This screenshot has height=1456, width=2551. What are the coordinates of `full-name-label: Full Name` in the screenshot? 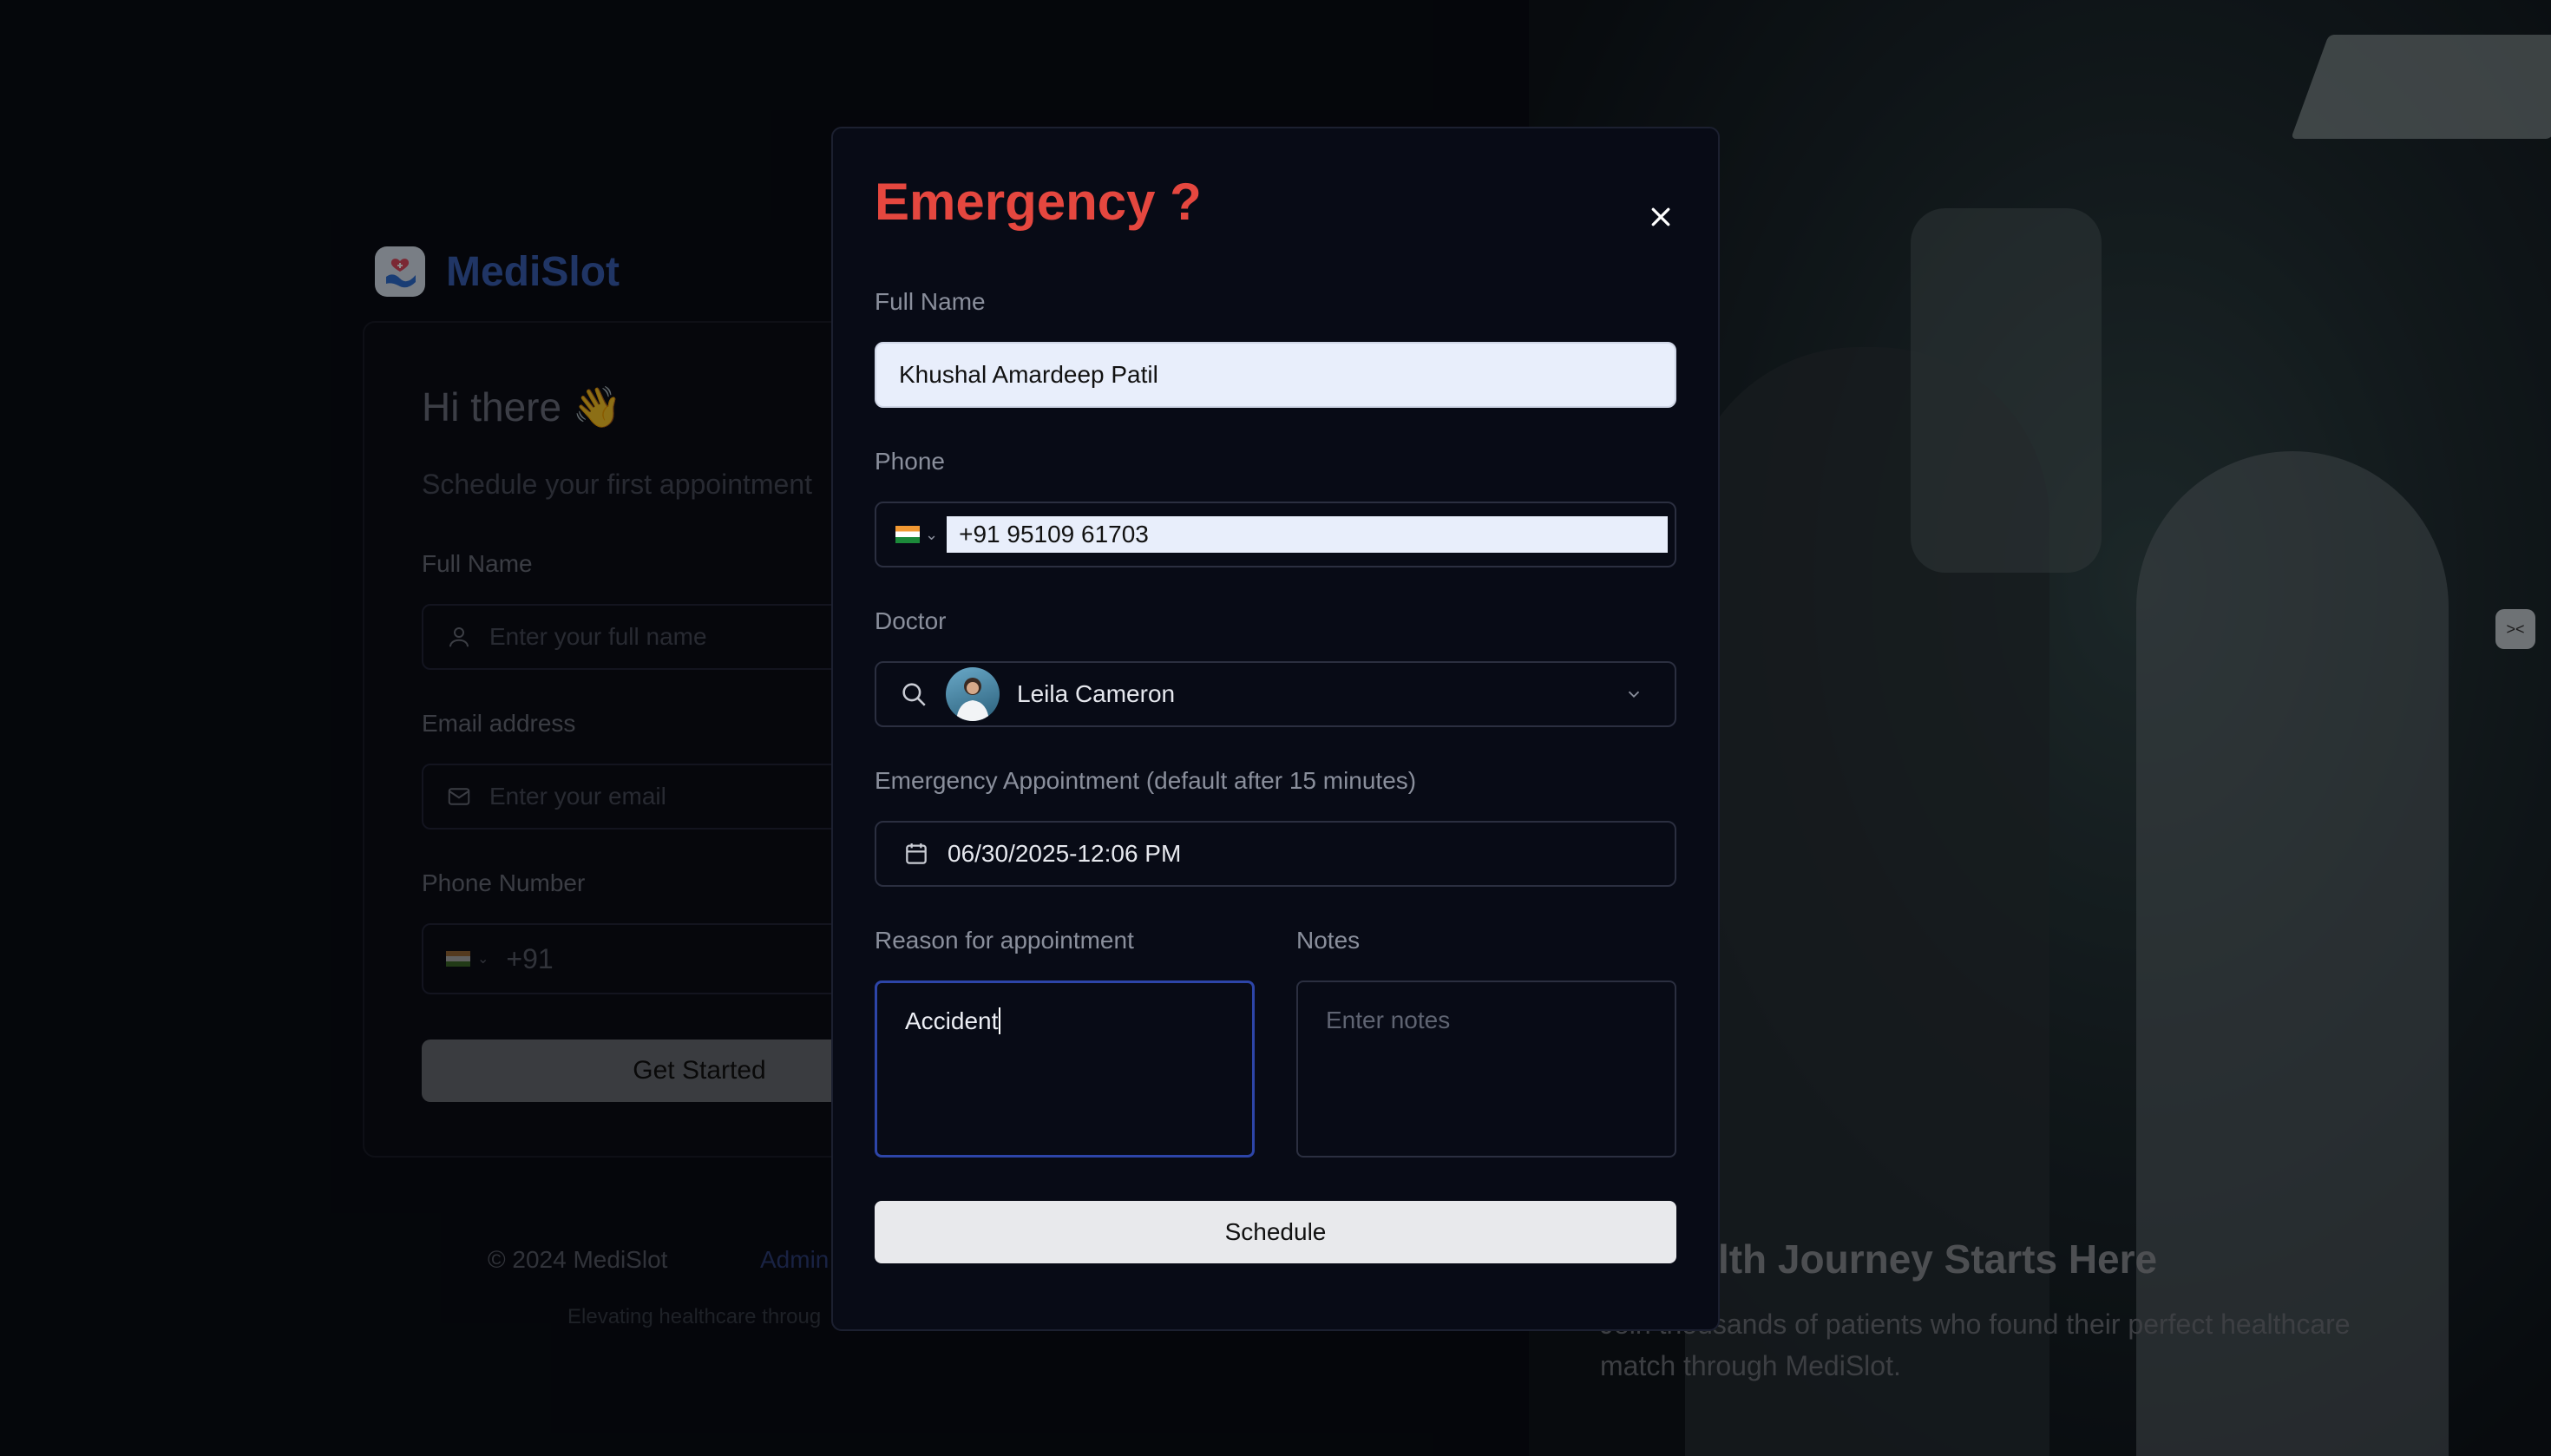 It's located at (930, 301).